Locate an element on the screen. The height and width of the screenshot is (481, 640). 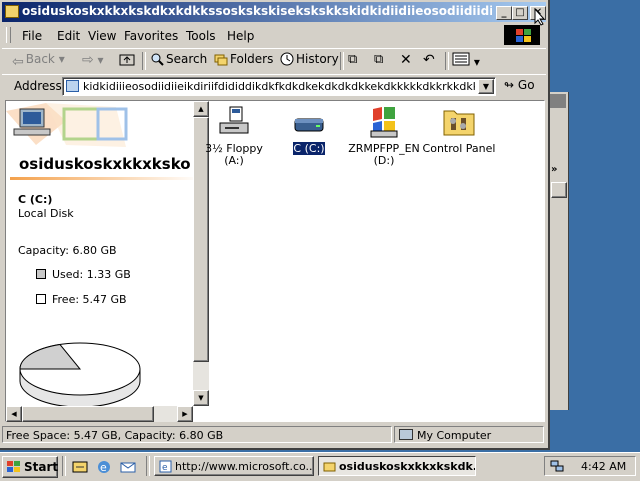
start-label: Start is located at coordinates (41, 467).